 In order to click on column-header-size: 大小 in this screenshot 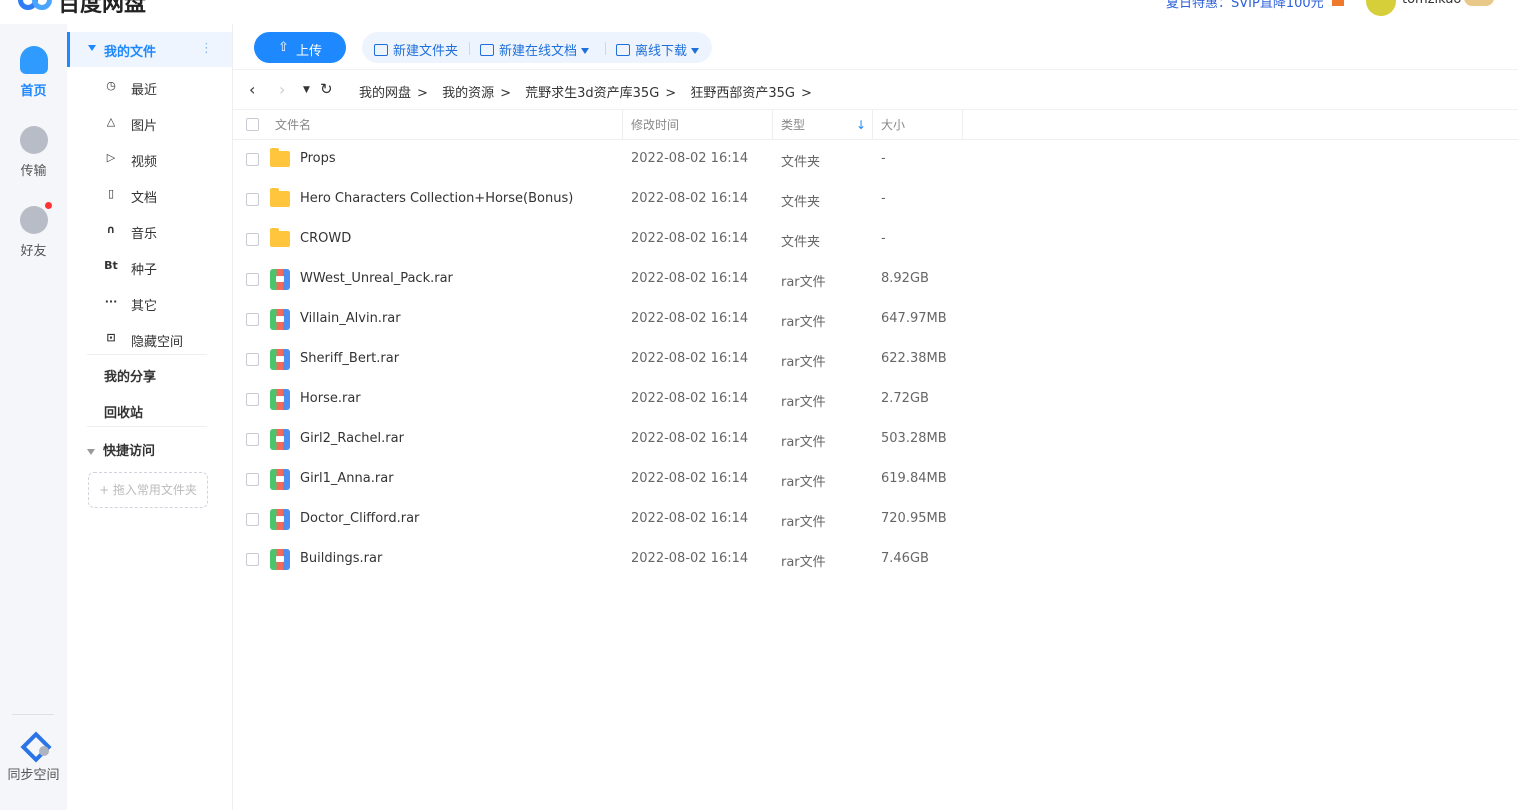, I will do `click(918, 125)`.